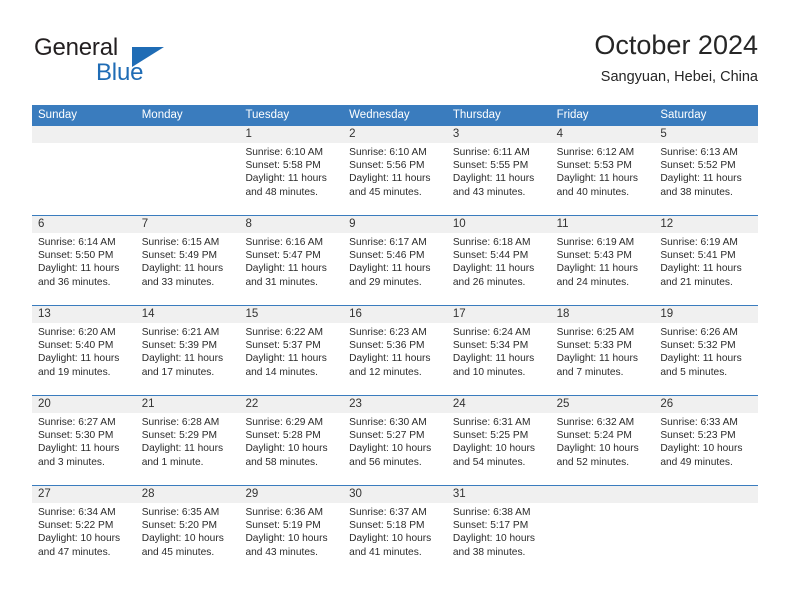  What do you see at coordinates (498, 314) in the screenshot?
I see `day-number-band: 17` at bounding box center [498, 314].